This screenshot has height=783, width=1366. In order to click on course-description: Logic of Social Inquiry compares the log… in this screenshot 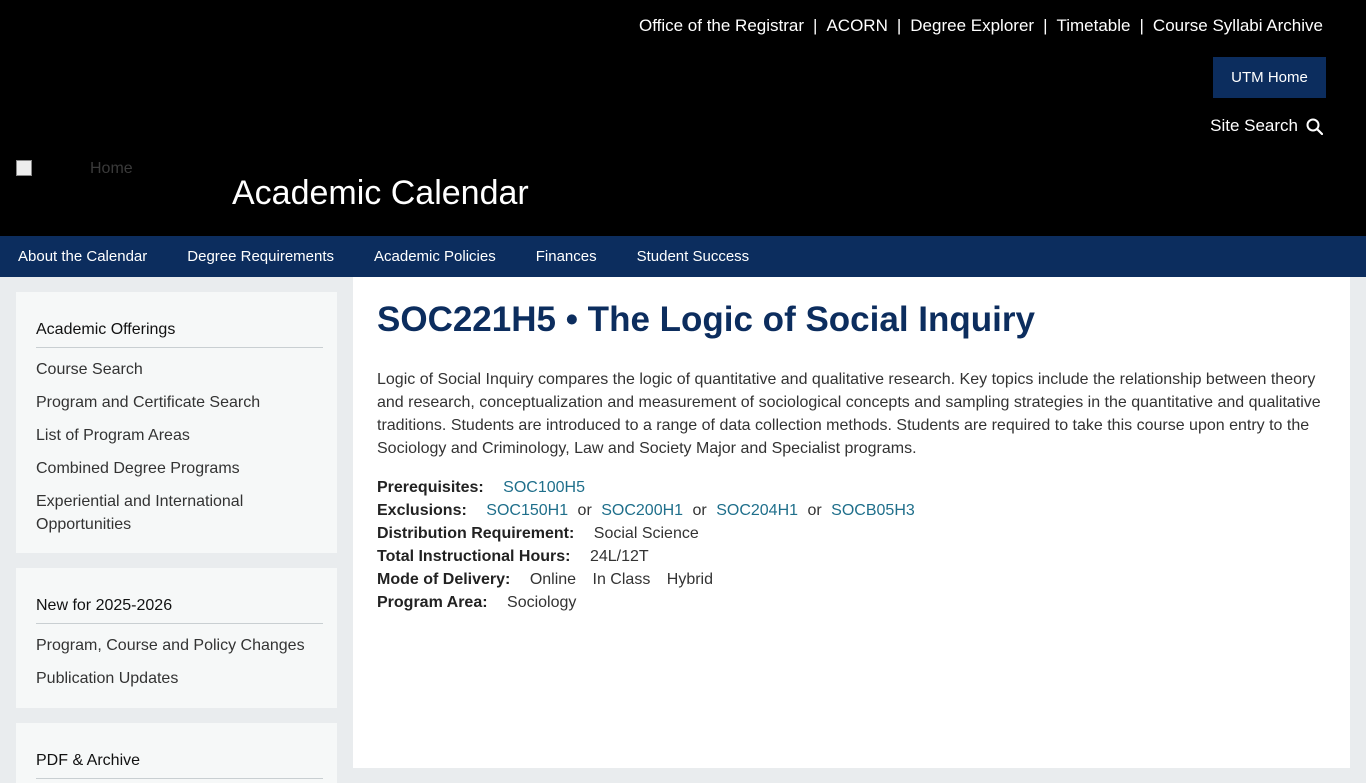, I will do `click(849, 414)`.